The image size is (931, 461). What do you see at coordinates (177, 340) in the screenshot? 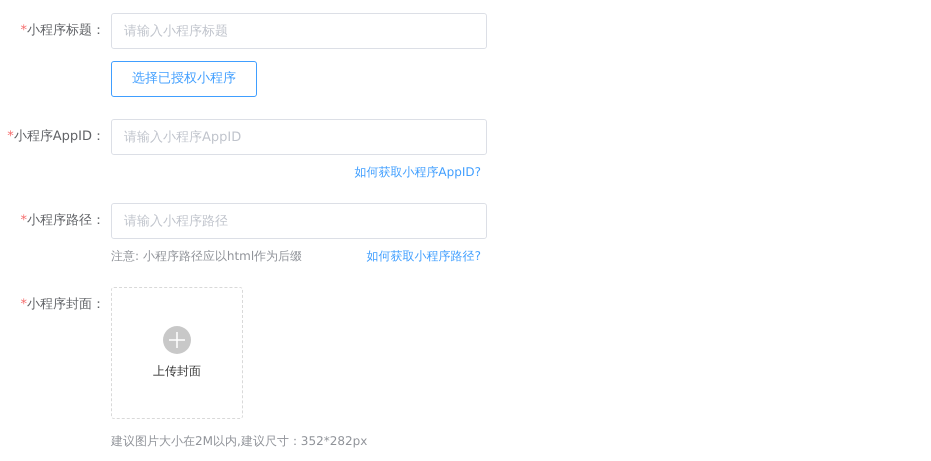
I see `plus-icon` at bounding box center [177, 340].